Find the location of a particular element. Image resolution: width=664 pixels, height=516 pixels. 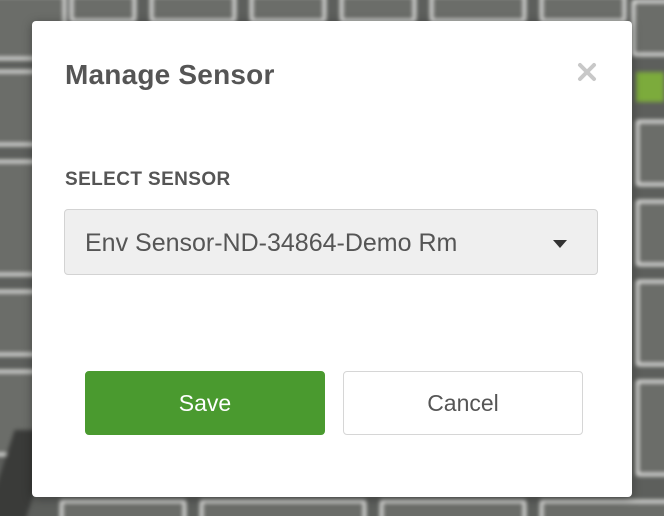

close-button is located at coordinates (587, 72).